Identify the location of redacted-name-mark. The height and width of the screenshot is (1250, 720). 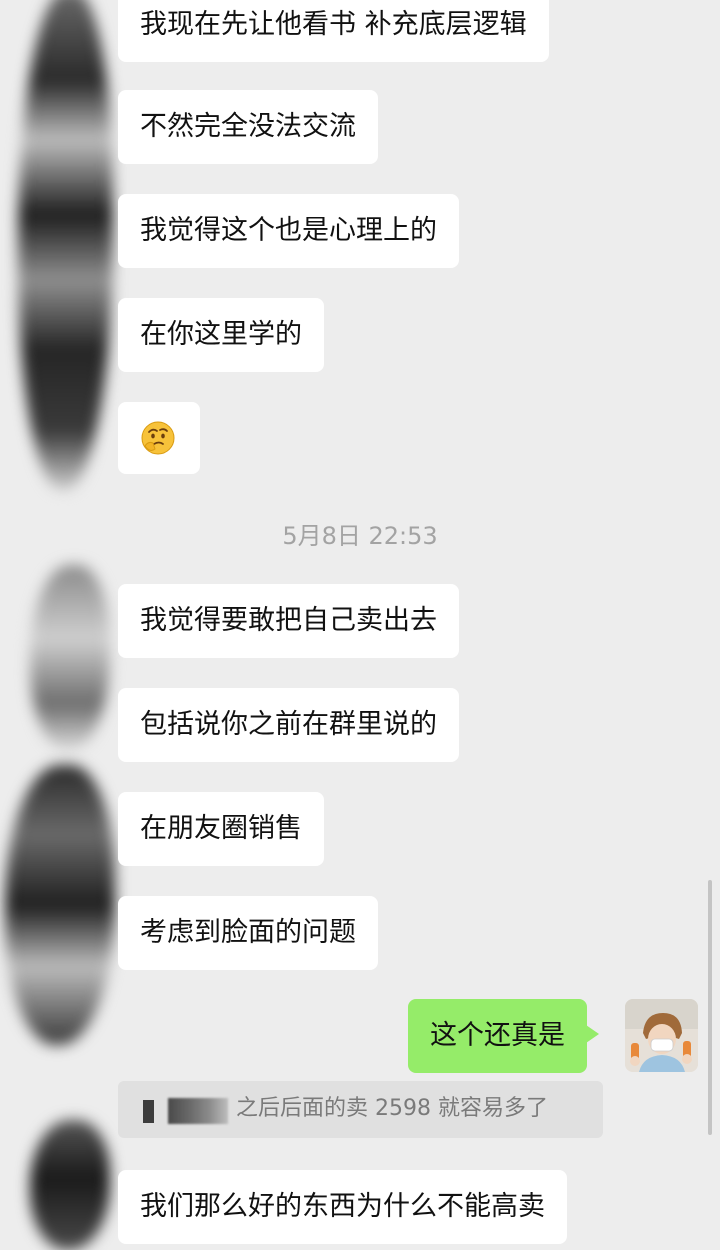
(148, 1111).